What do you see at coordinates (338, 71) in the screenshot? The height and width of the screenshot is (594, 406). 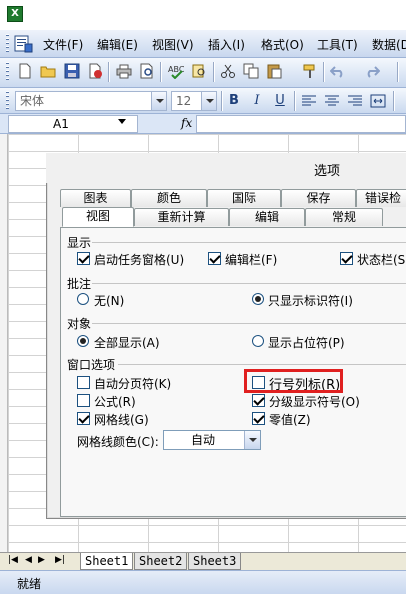 I see `undo-icon` at bounding box center [338, 71].